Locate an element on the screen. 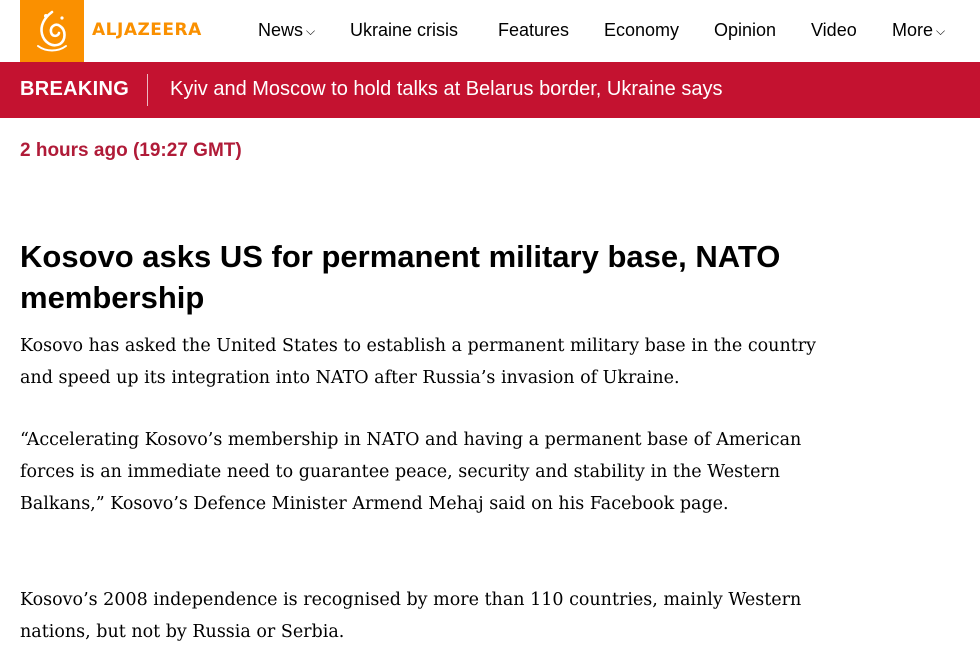  nav-item-features: Features is located at coordinates (533, 30).